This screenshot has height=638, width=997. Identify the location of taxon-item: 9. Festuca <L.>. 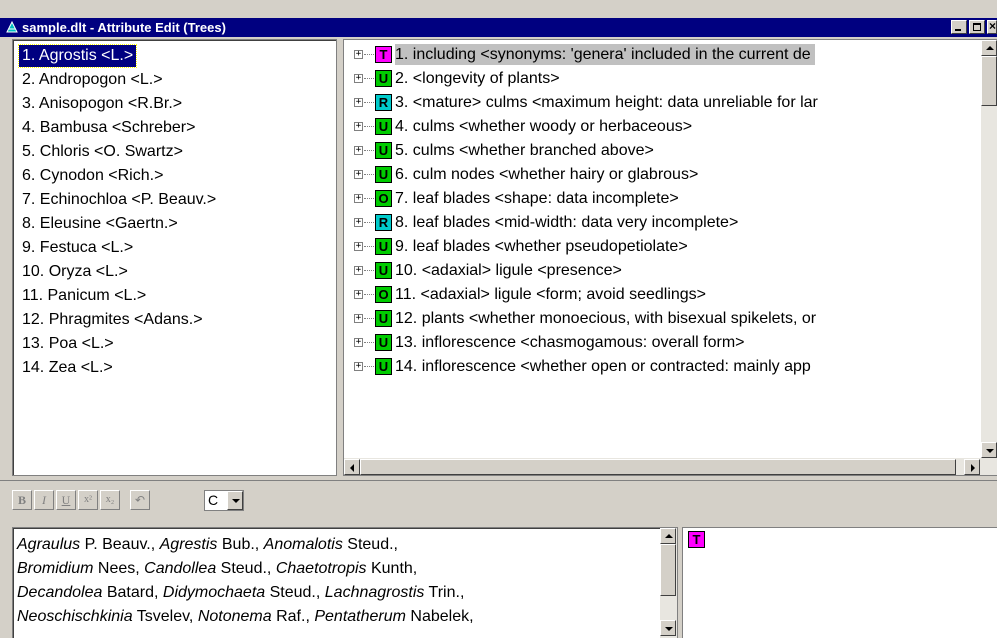
(77, 248).